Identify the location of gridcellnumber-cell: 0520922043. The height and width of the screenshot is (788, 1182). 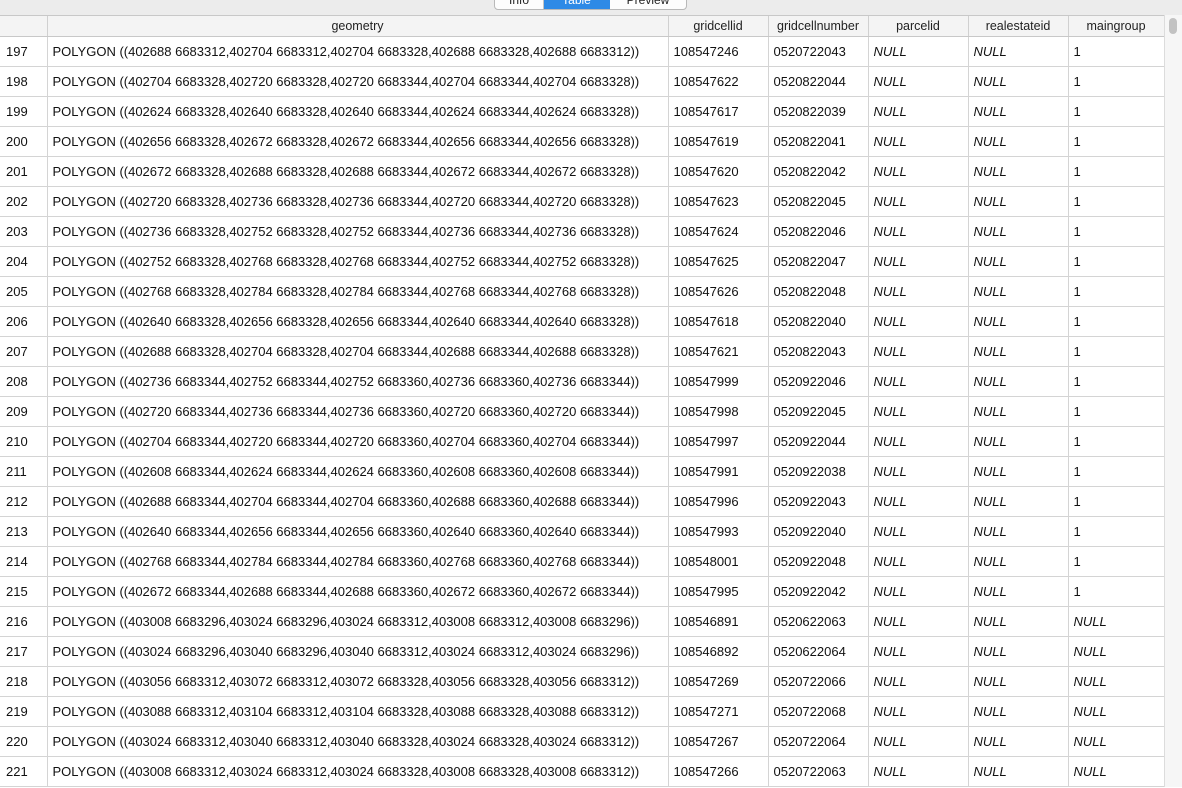
(818, 501).